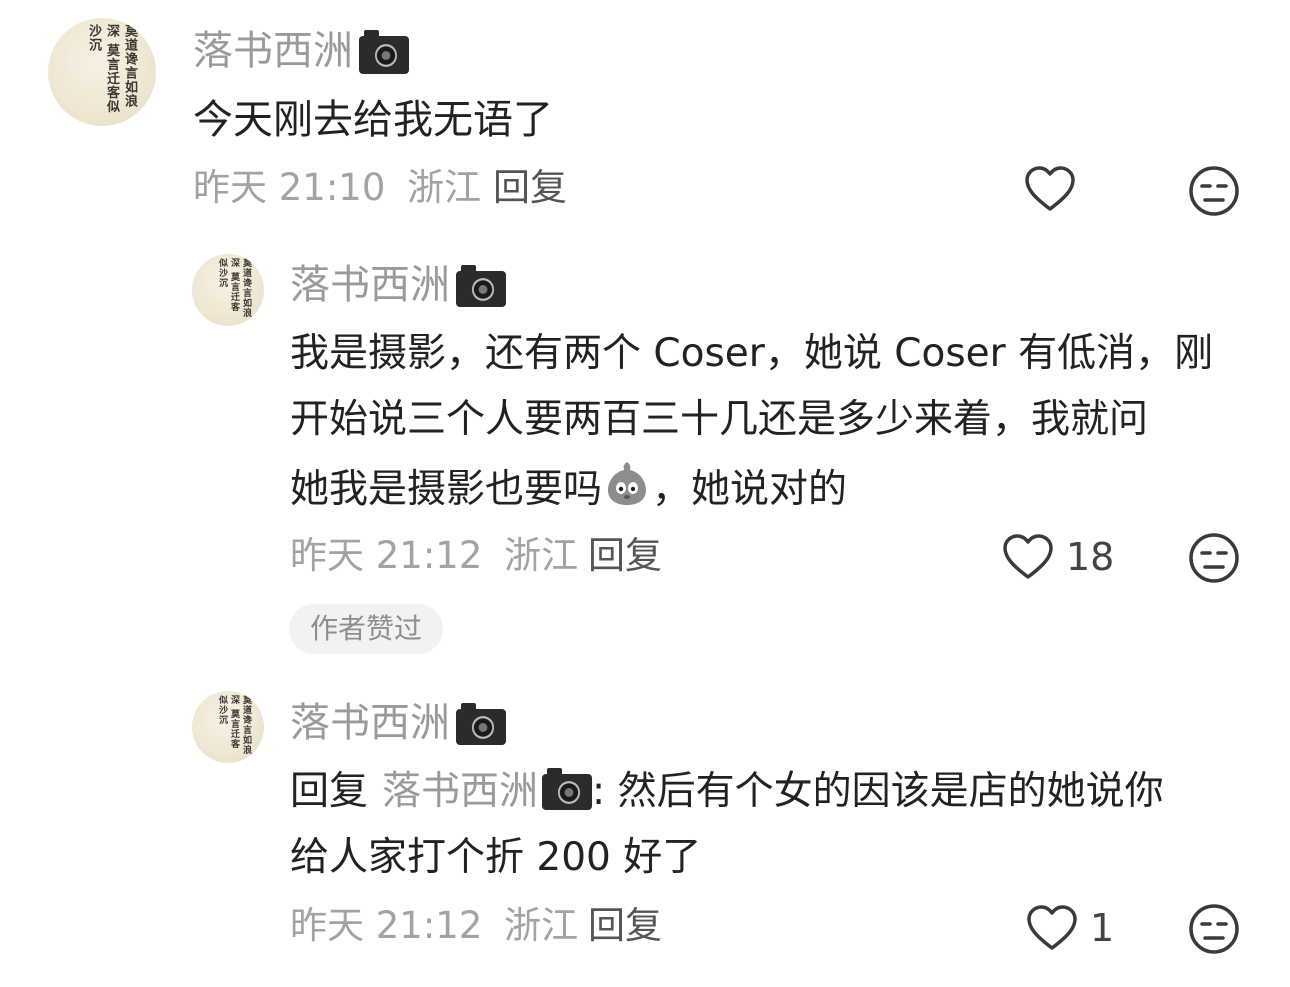 This screenshot has width=1290, height=987. I want to click on reply-button: 回复, so click(625, 926).